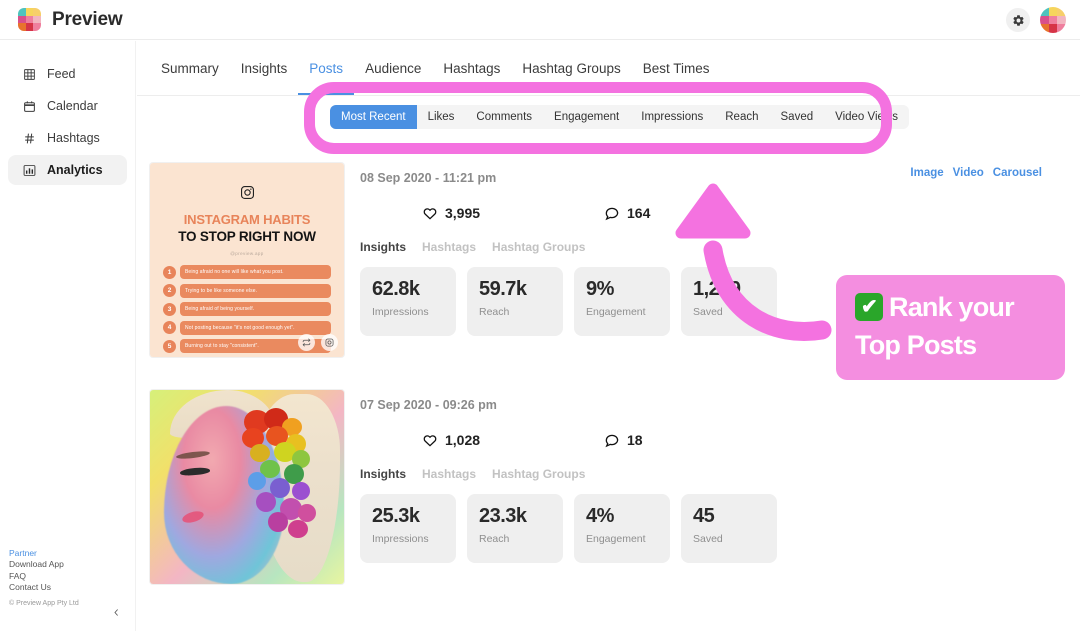 The width and height of the screenshot is (1080, 631). Describe the element at coordinates (676, 68) in the screenshot. I see `tab-best-times: Best Times` at that location.